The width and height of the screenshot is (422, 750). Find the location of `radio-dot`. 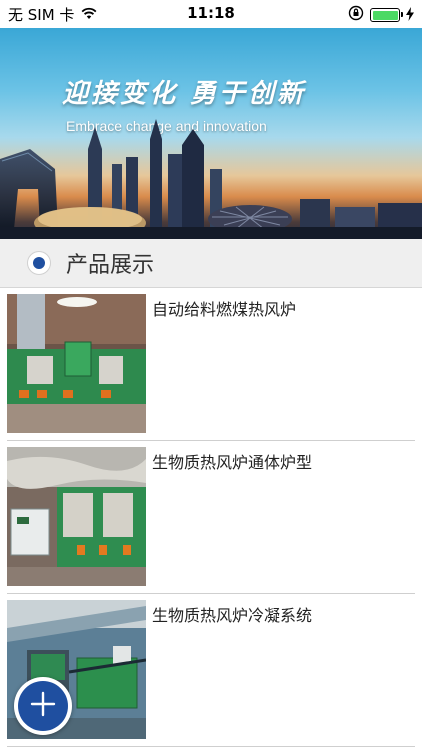

radio-dot is located at coordinates (39, 263).